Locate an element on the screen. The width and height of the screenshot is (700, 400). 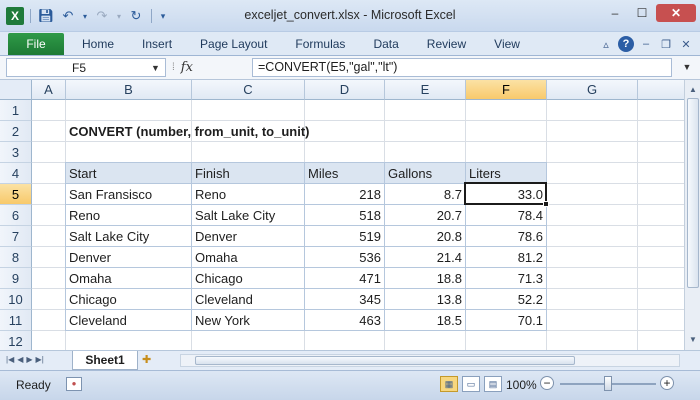
page-break-view-icon: ▤ is located at coordinates (493, 384).